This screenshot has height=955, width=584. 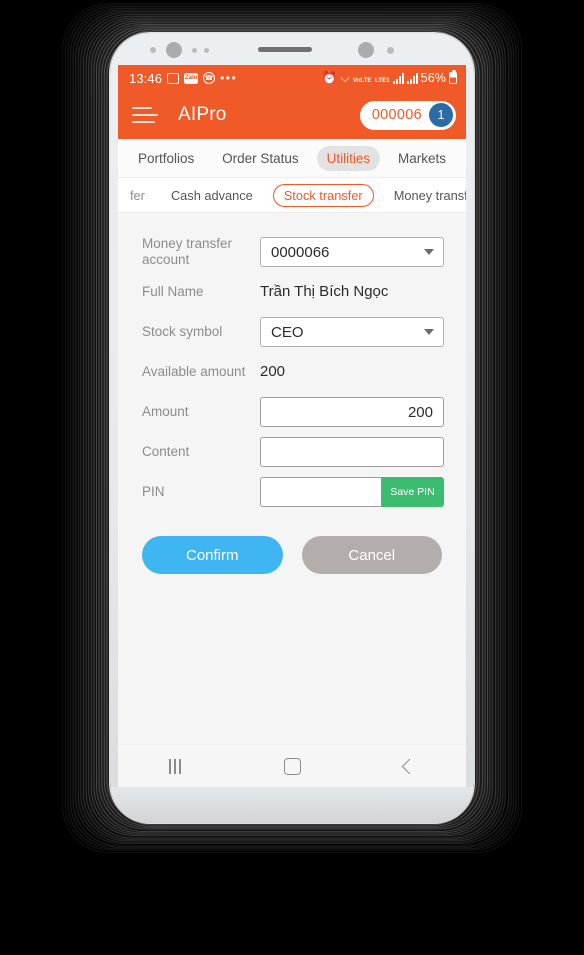 I want to click on recent-apps-icon, so click(x=175, y=766).